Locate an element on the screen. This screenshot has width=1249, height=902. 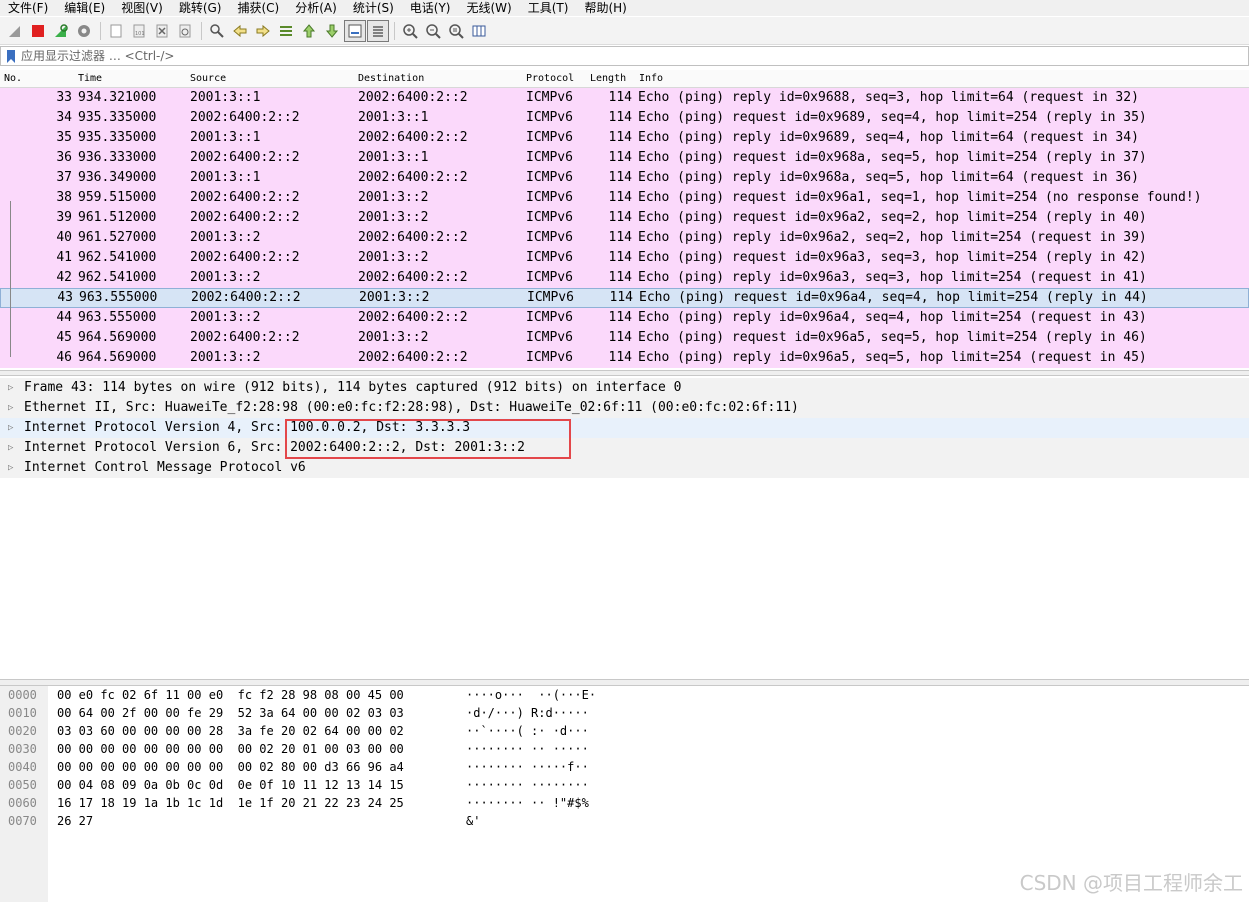
first-packet-icon is located at coordinates (309, 31).